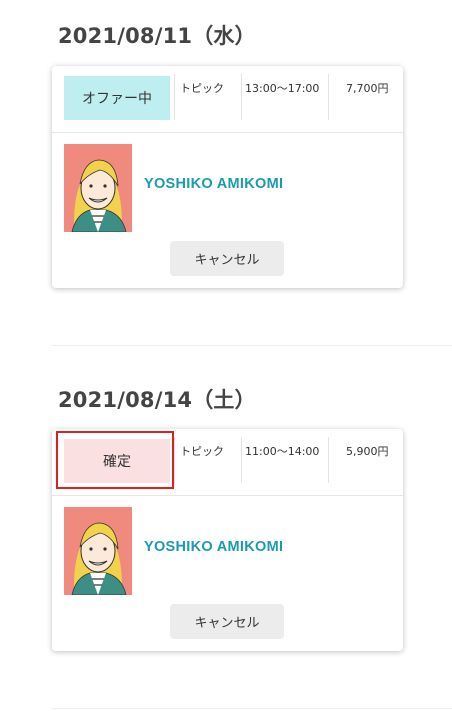 Image resolution: width=452 pixels, height=711 pixels. Describe the element at coordinates (115, 460) in the screenshot. I see `highlight-frame` at that location.